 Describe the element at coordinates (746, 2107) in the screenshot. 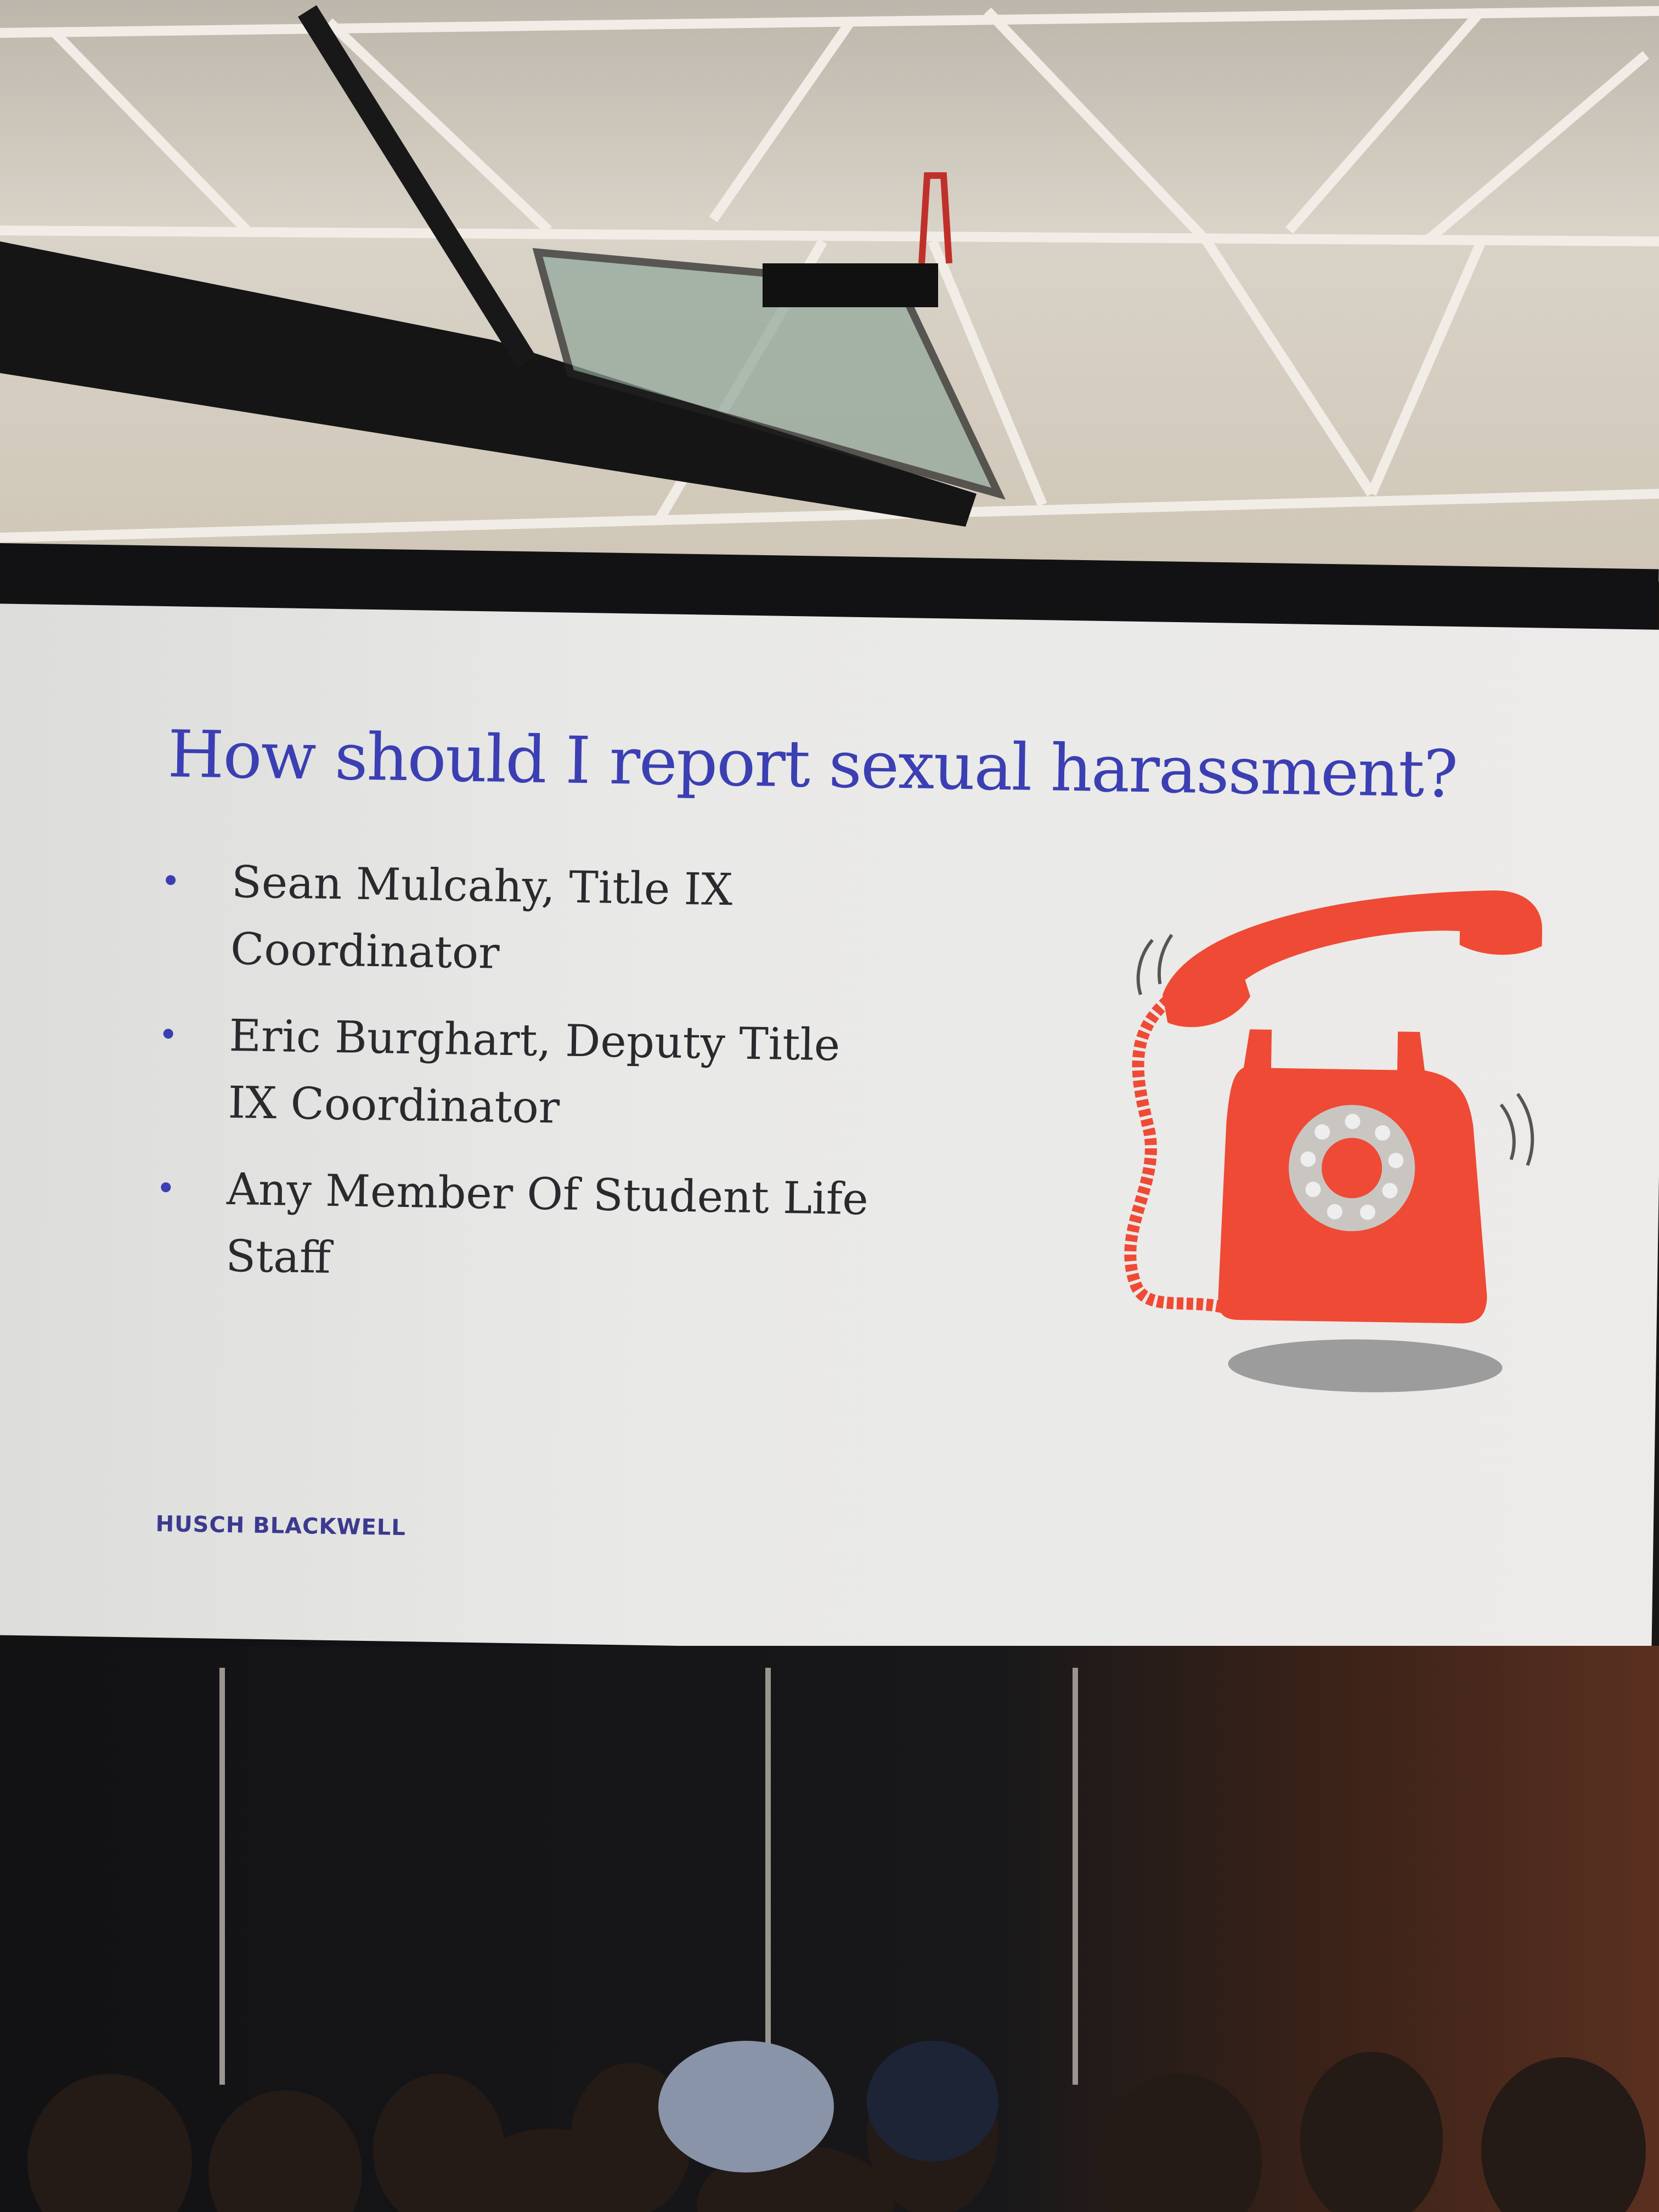

I see `baseball-cap` at that location.